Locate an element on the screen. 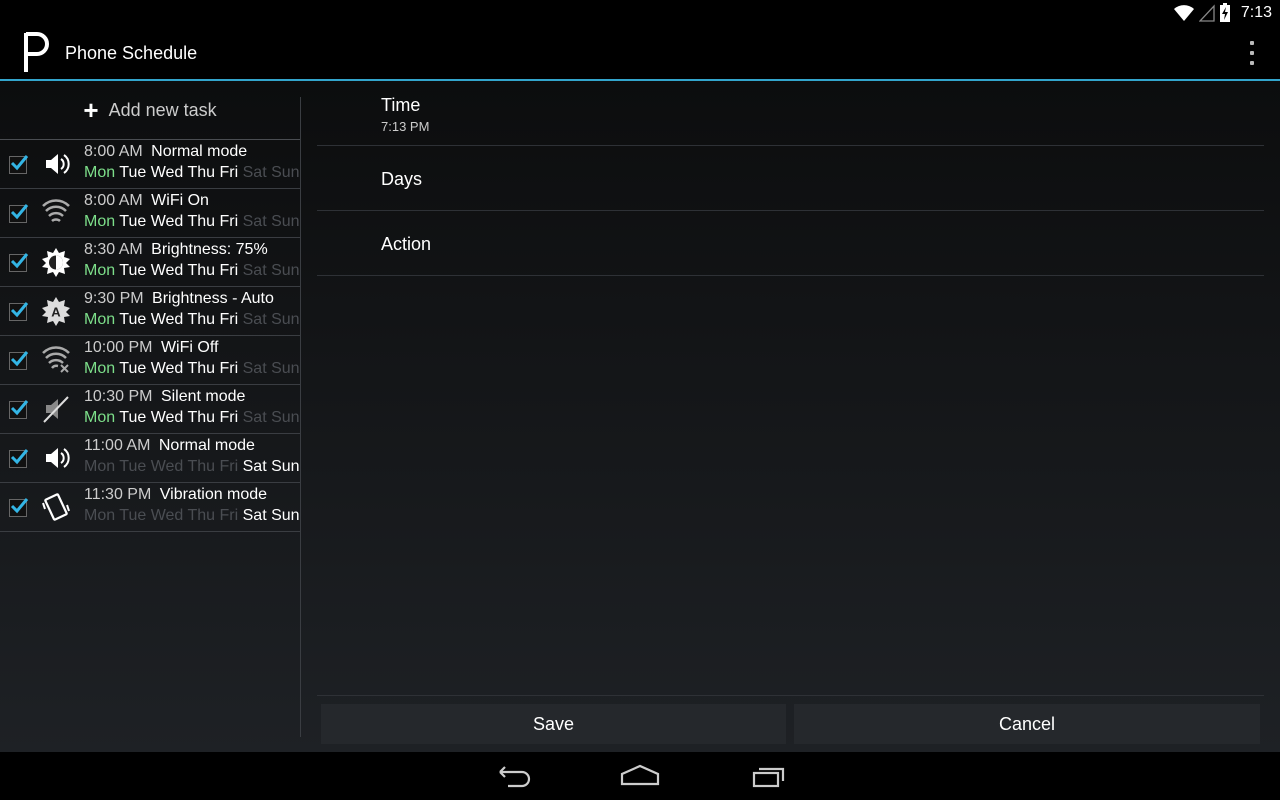 The height and width of the screenshot is (800, 1280). signal-icon is located at coordinates (1206, 13).